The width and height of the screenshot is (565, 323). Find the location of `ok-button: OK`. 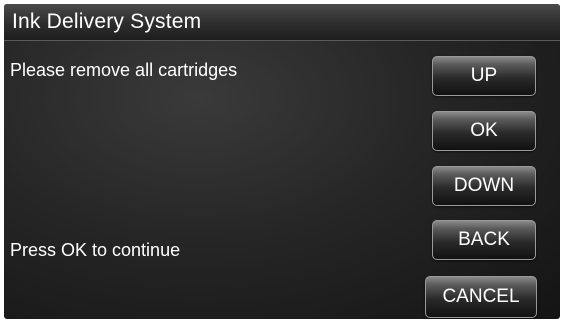

ok-button: OK is located at coordinates (484, 131).